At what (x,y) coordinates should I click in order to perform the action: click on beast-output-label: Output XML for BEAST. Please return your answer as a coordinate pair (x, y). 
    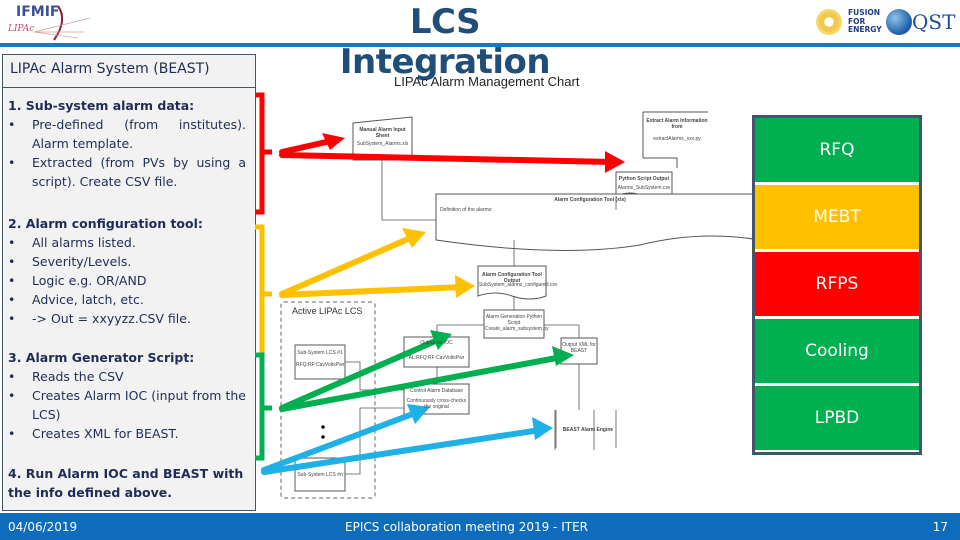
    Looking at the image, I should click on (579, 348).